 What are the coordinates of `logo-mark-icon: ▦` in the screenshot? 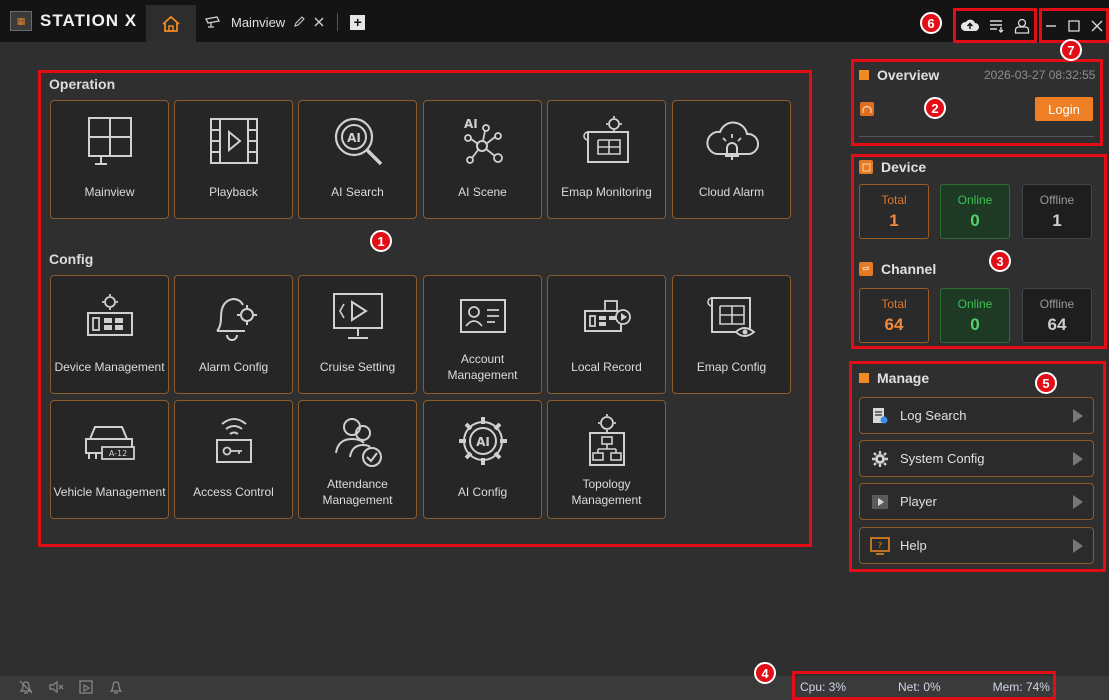 It's located at (21, 21).